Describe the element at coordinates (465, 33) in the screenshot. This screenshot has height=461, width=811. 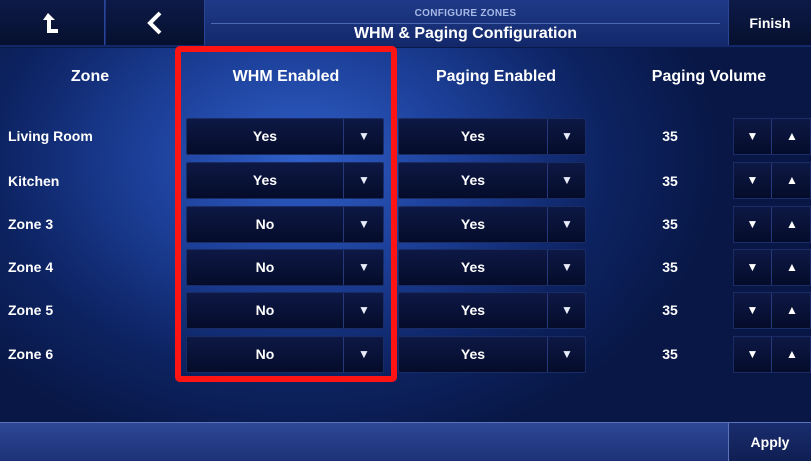
I see `page-title: WHM & Paging Configuration` at that location.